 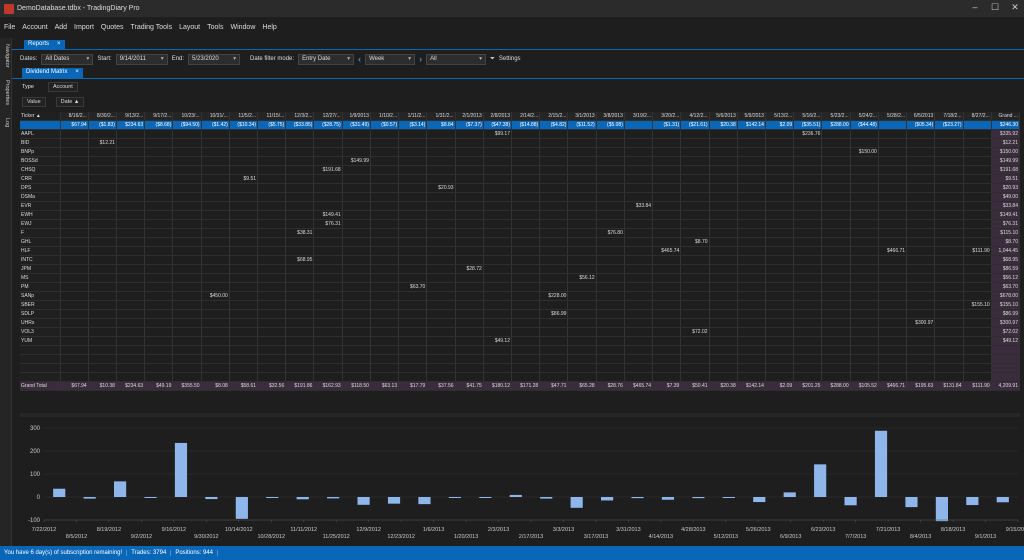 I want to click on date-column-header: 3/1/2013, so click(x=582, y=117).